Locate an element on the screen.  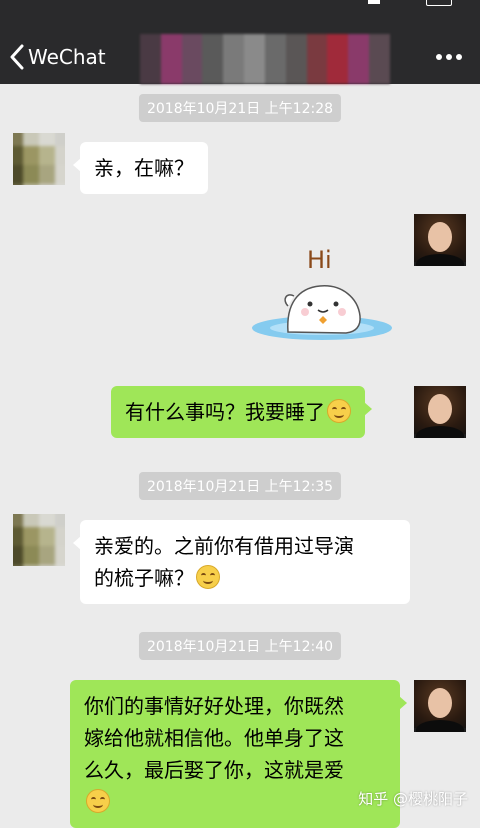
outgoing-message: 有什么事吗？我要睡了 is located at coordinates (241, 412).